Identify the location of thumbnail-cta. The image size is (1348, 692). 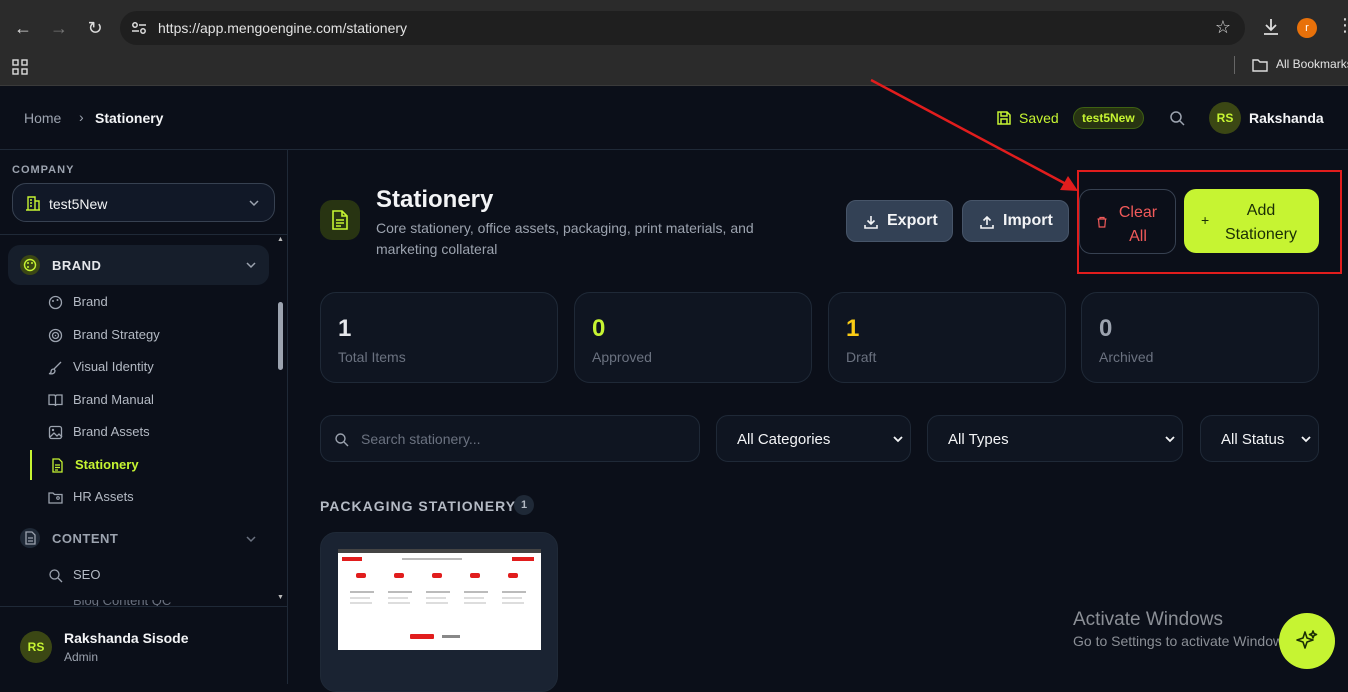
(422, 636).